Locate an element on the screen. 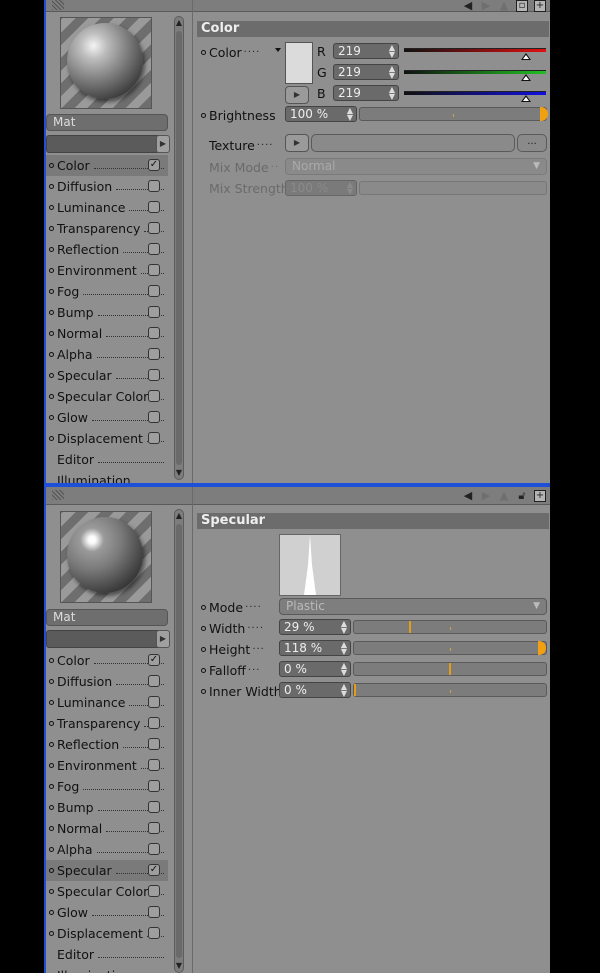  material-name-field: Mat is located at coordinates (107, 122).